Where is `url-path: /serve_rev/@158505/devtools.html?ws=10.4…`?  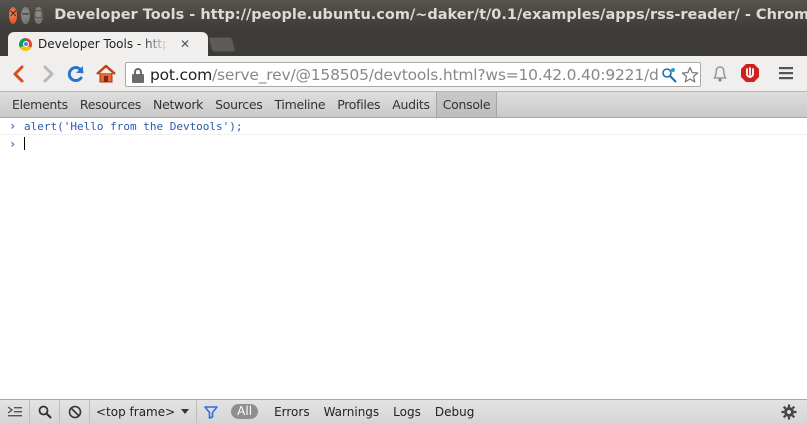 url-path: /serve_rev/@158505/devtools.html?ws=10.4… is located at coordinates (456, 74).